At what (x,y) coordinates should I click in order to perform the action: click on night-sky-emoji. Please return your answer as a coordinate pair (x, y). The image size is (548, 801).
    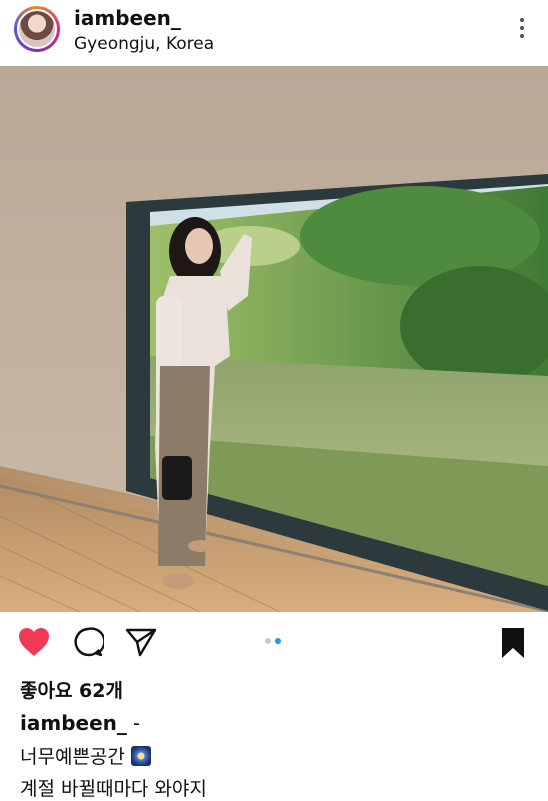
    Looking at the image, I should click on (140, 756).